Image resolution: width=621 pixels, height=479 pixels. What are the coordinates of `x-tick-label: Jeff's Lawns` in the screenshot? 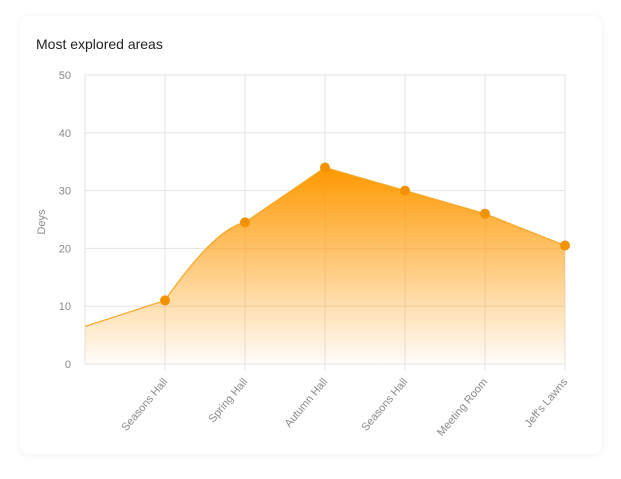 It's located at (547, 403).